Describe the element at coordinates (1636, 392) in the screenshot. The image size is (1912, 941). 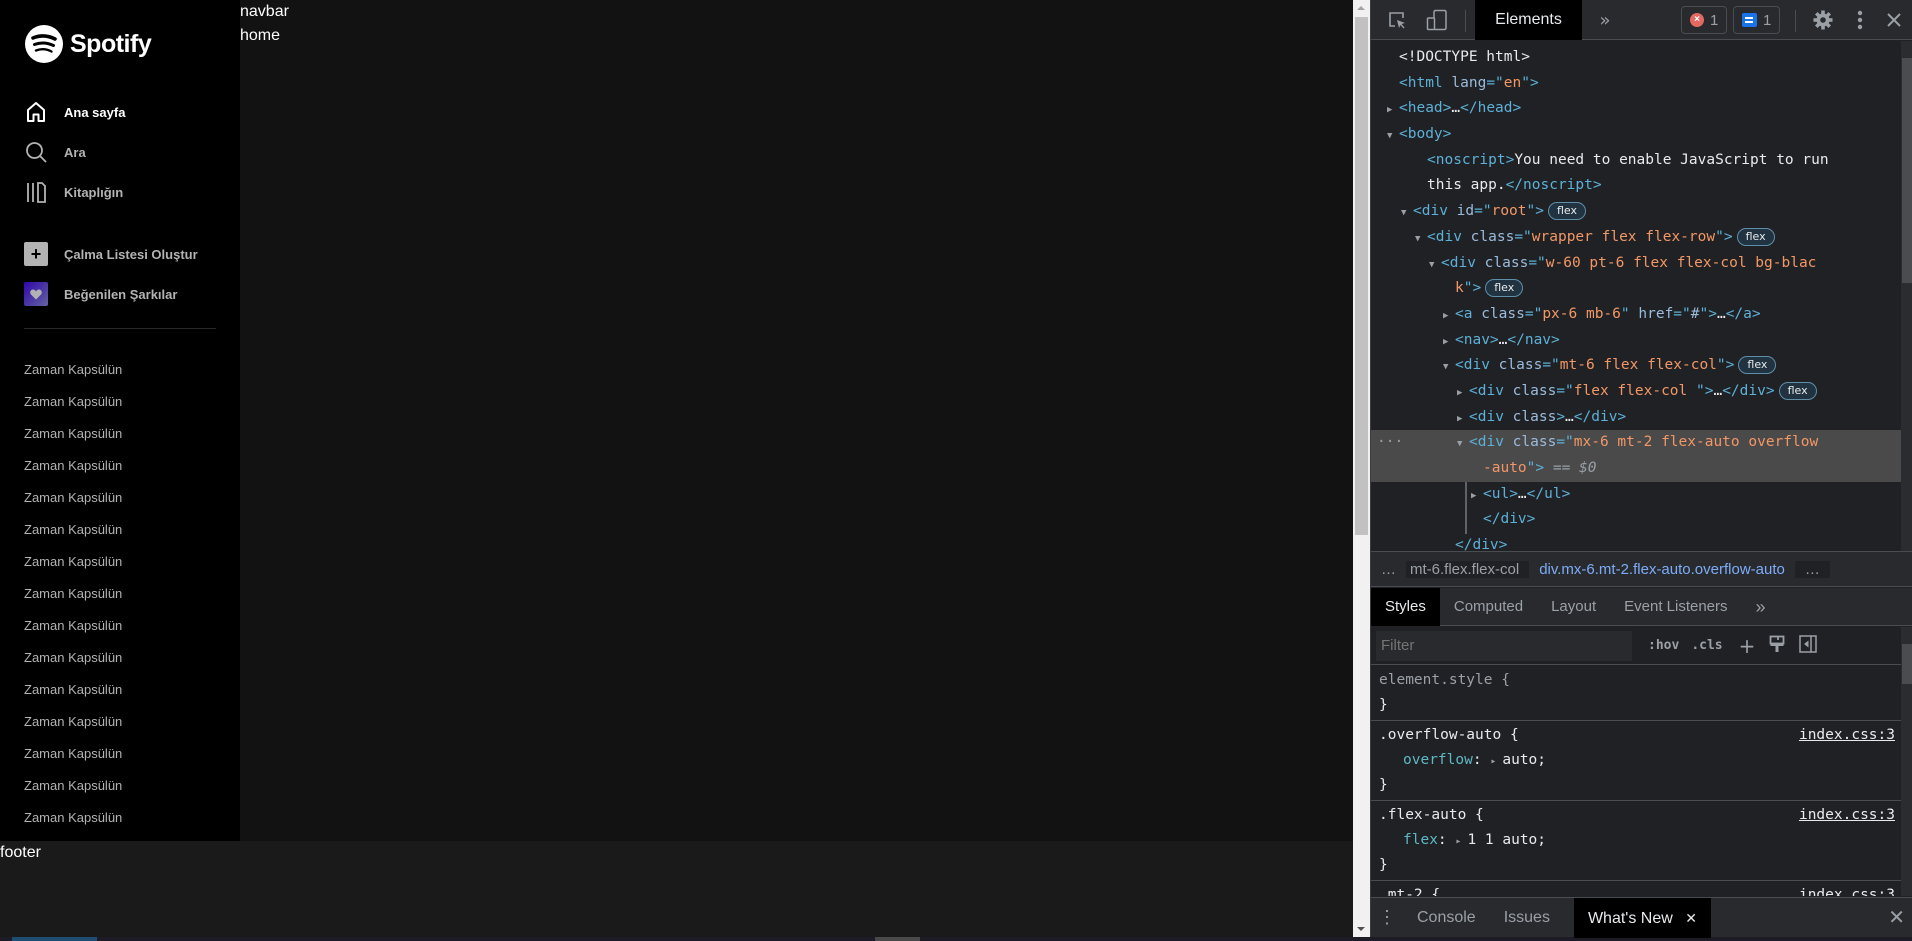
I see `dom-node-line: ▶ <div class="flex flex-col ">…</div> flex` at that location.